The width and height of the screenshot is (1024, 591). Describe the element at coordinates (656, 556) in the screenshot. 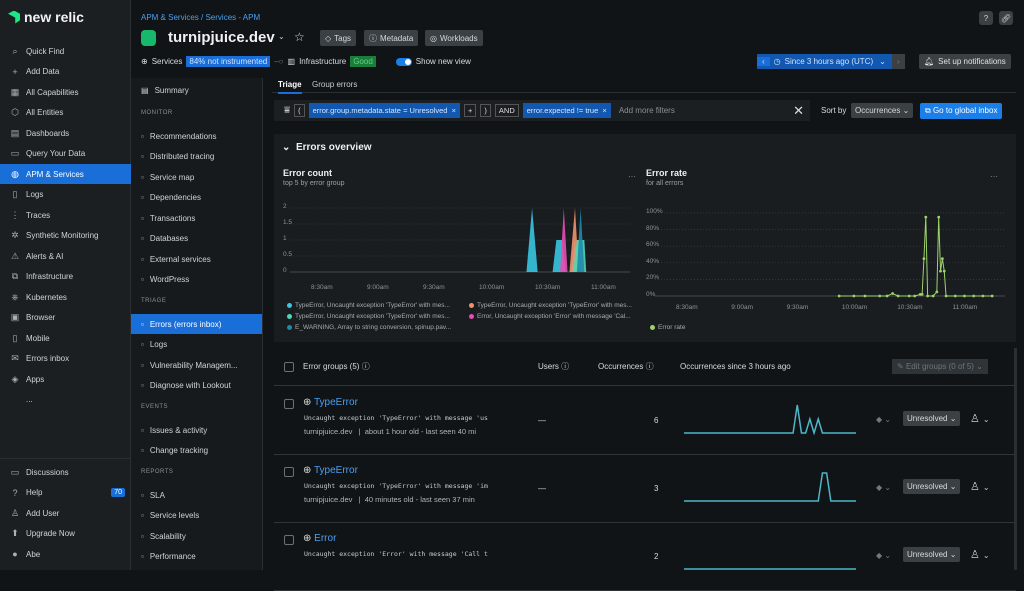

I see `occurrences-value: 2` at that location.